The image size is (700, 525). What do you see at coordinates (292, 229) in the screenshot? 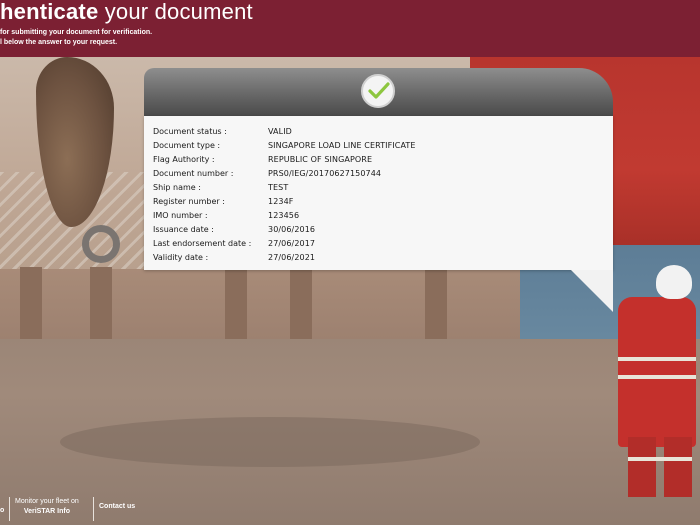
I see `detail-value: 30/06/2016` at bounding box center [292, 229].